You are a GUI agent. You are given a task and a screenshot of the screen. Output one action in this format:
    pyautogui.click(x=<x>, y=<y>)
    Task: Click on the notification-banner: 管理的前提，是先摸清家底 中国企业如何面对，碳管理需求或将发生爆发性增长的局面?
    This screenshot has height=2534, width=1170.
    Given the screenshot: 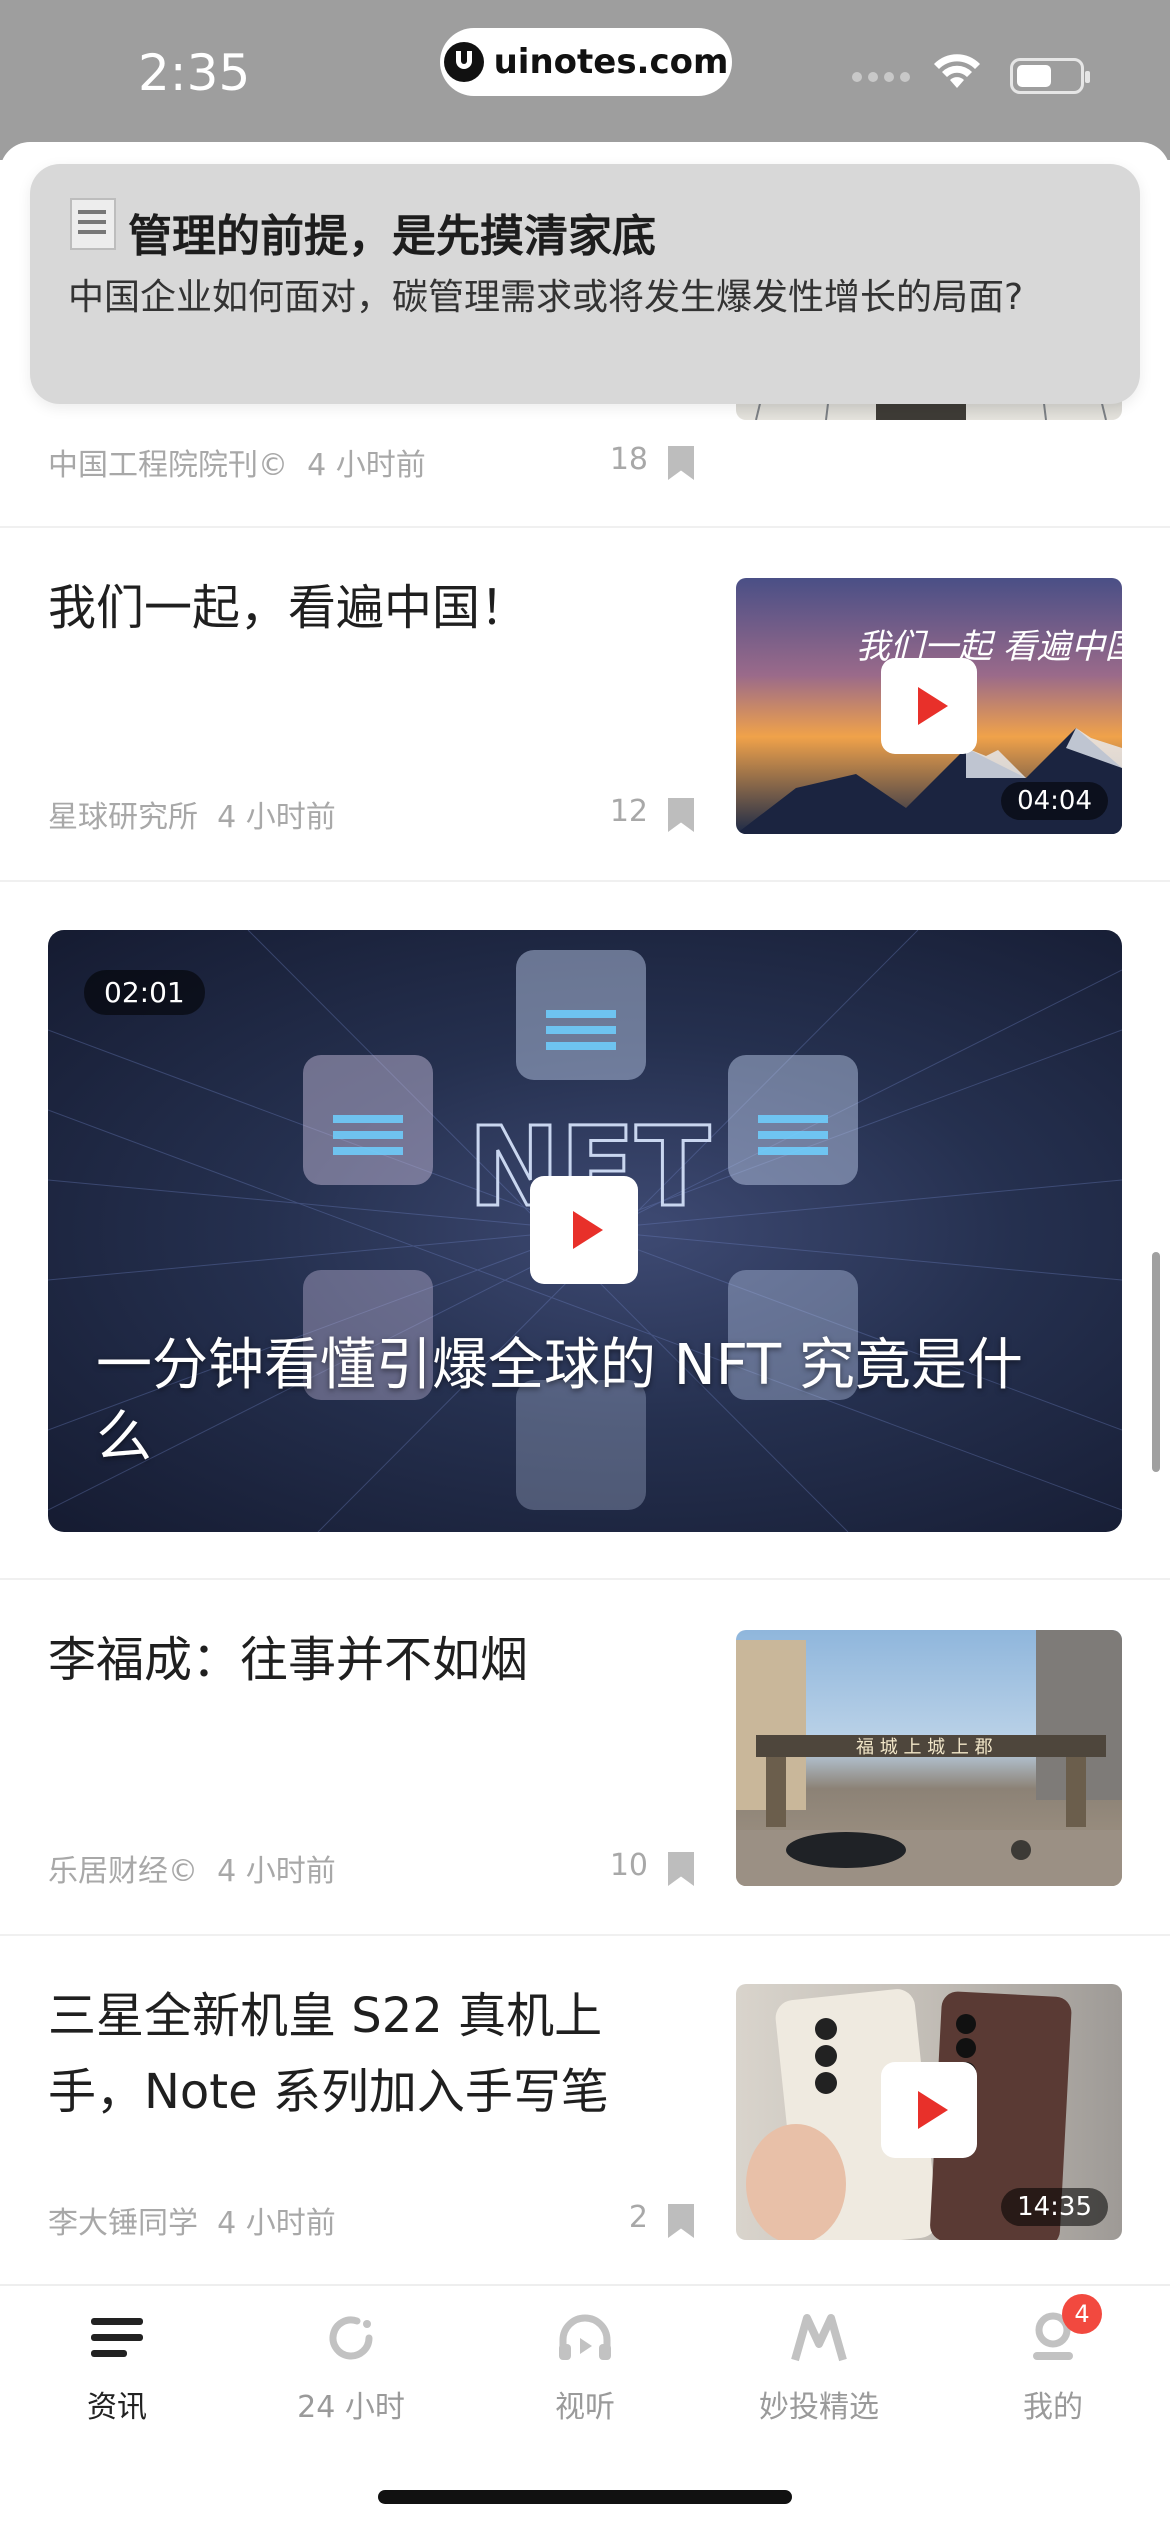 What is the action you would take?
    pyautogui.click(x=585, y=284)
    